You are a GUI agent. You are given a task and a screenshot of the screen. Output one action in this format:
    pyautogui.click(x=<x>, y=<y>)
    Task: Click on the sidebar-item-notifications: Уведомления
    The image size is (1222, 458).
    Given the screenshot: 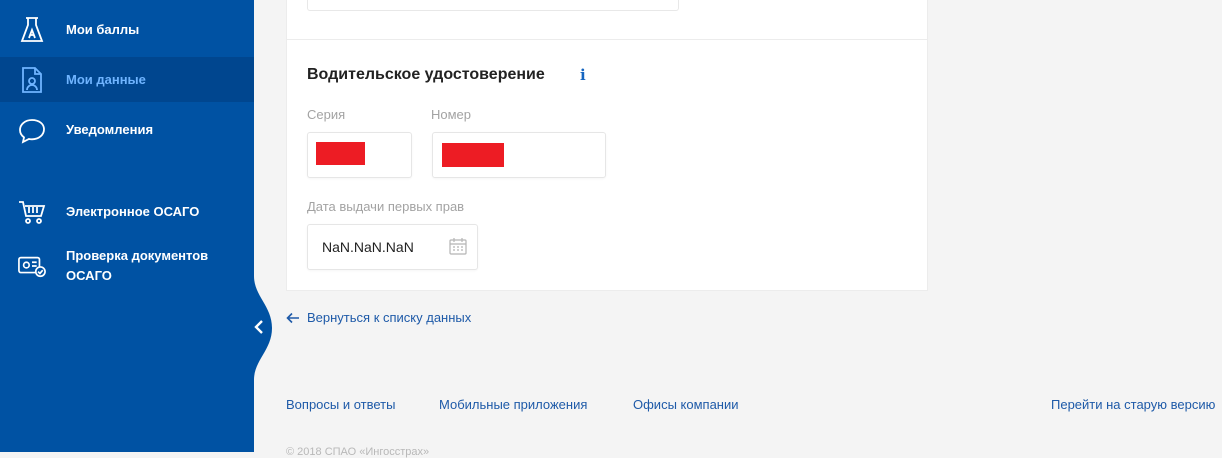 What is the action you would take?
    pyautogui.click(x=127, y=130)
    